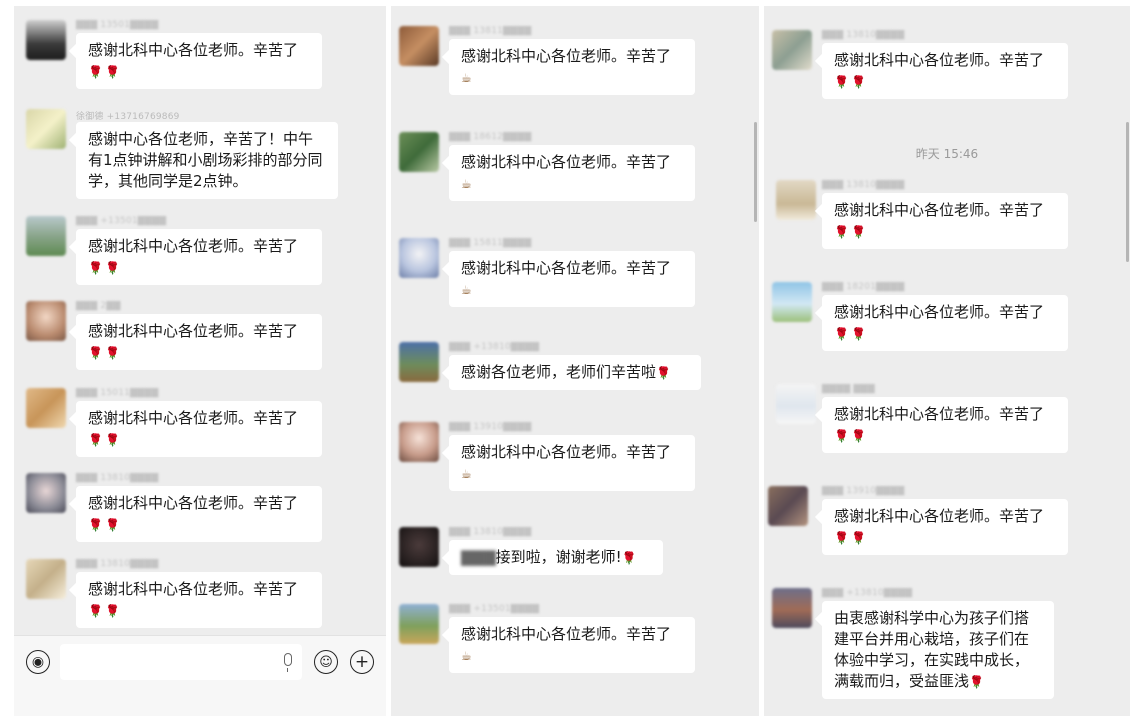 This screenshot has width=1138, height=722. I want to click on message-bubble: 感谢各位老师，老师们辛苦啦🌹, so click(575, 372).